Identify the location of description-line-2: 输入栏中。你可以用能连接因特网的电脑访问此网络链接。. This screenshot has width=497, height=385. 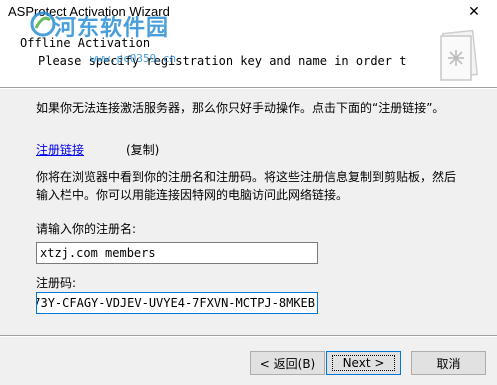
(192, 195).